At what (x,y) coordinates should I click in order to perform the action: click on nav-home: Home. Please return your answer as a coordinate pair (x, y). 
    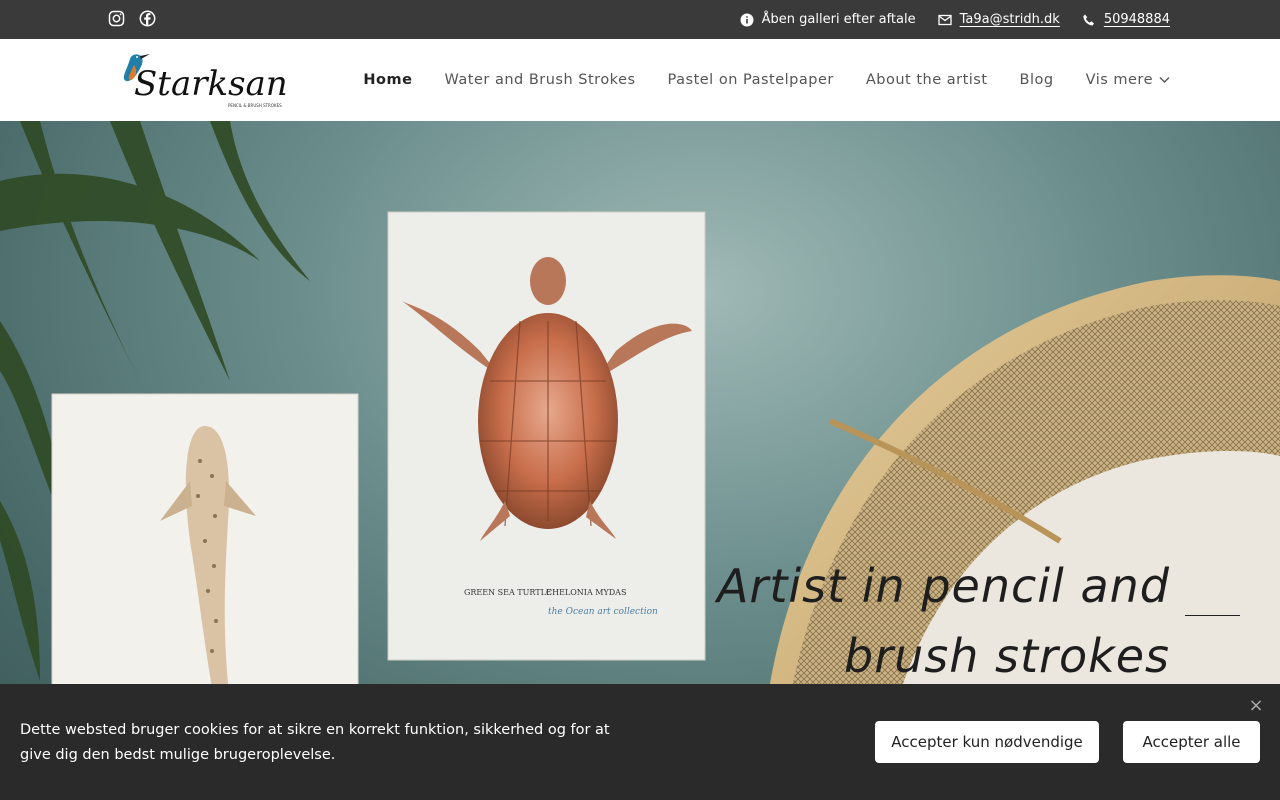
    Looking at the image, I should click on (387, 80).